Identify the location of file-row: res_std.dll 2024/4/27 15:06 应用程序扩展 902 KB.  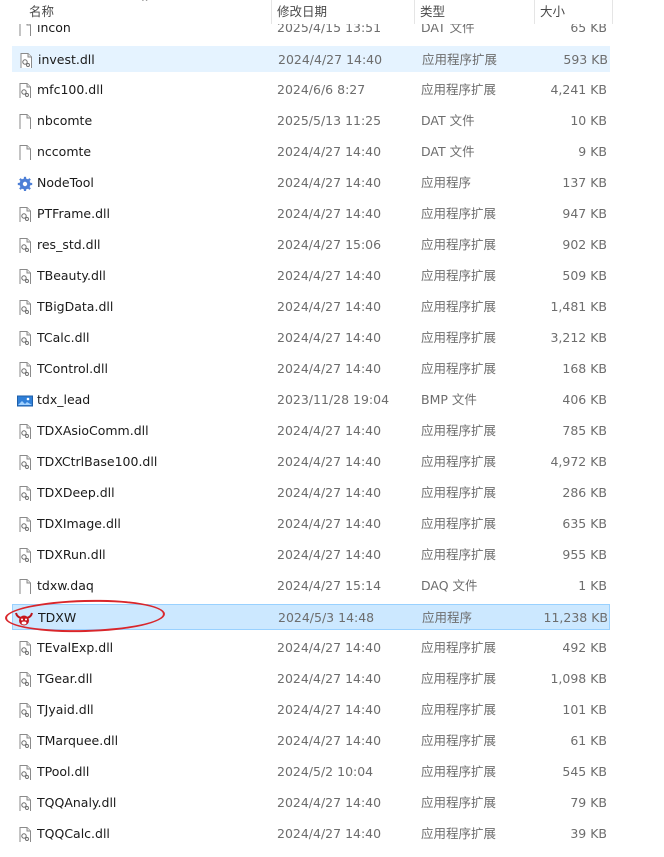
(311, 245).